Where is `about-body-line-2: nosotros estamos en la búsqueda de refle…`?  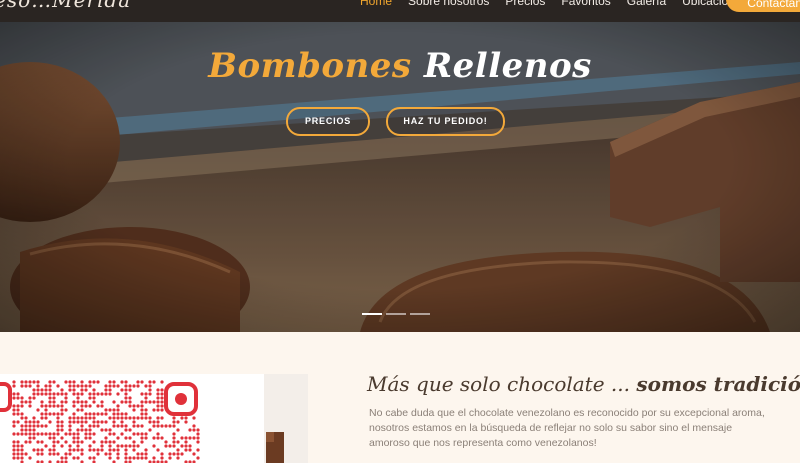 about-body-line-2: nosotros estamos en la búsqueda de refle… is located at coordinates (551, 428).